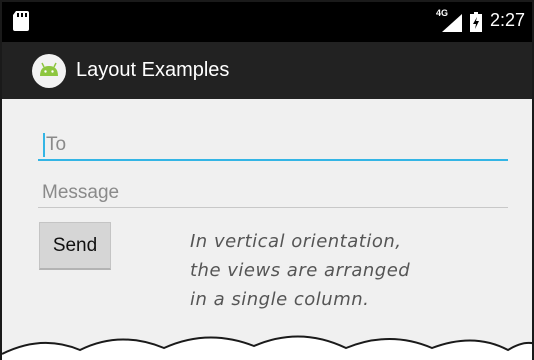  I want to click on message-input: Message, so click(273, 193).